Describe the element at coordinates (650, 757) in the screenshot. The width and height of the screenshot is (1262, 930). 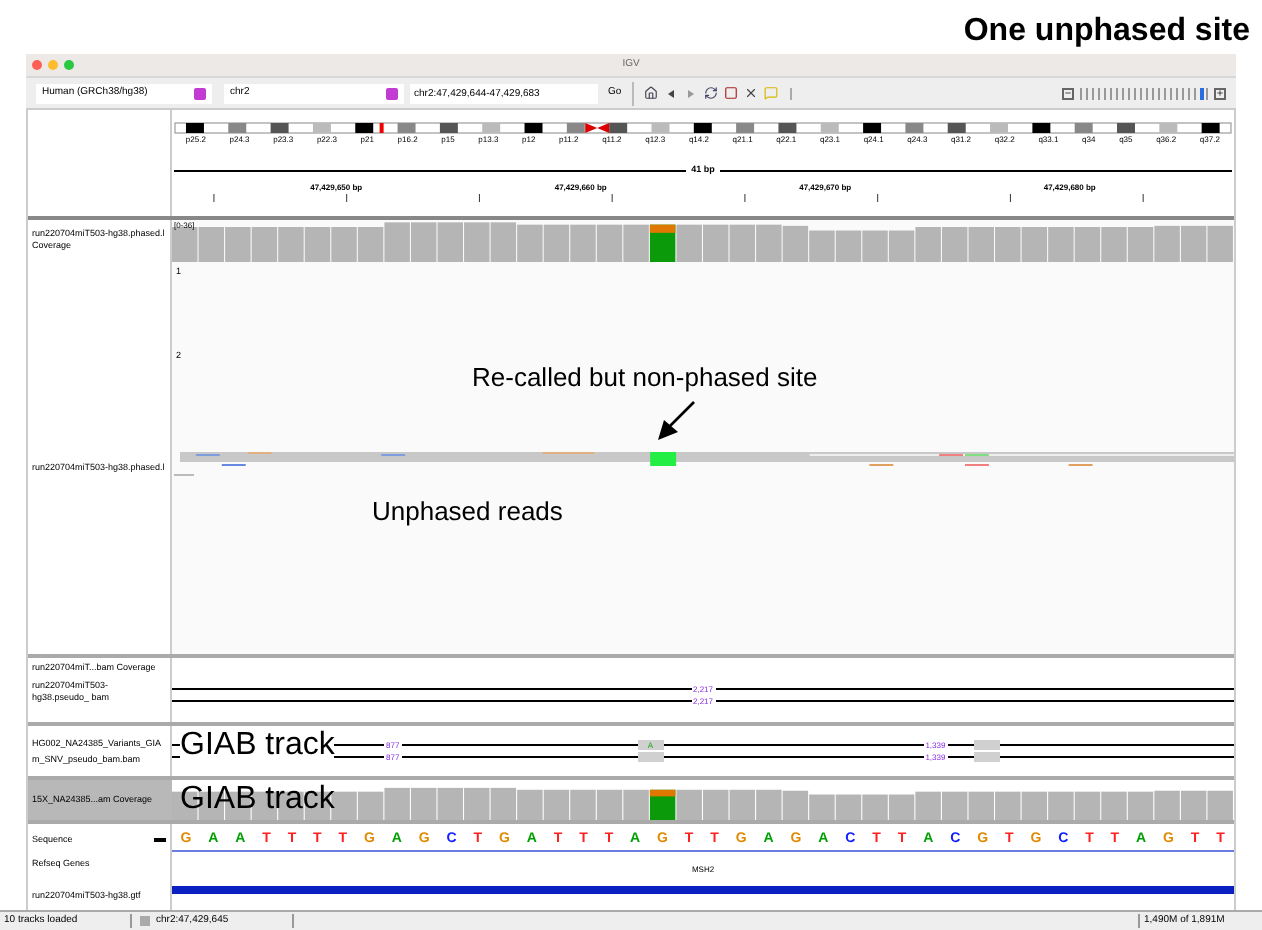
I see `variant-block` at that location.